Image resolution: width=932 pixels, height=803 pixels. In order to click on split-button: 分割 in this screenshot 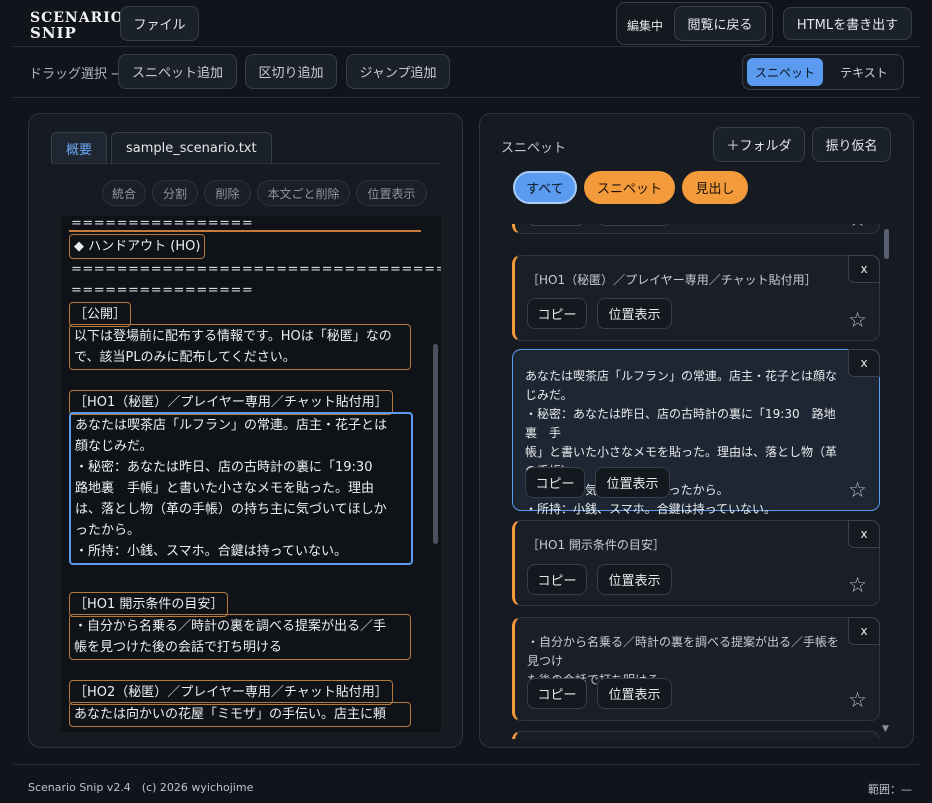, I will do `click(175, 193)`.